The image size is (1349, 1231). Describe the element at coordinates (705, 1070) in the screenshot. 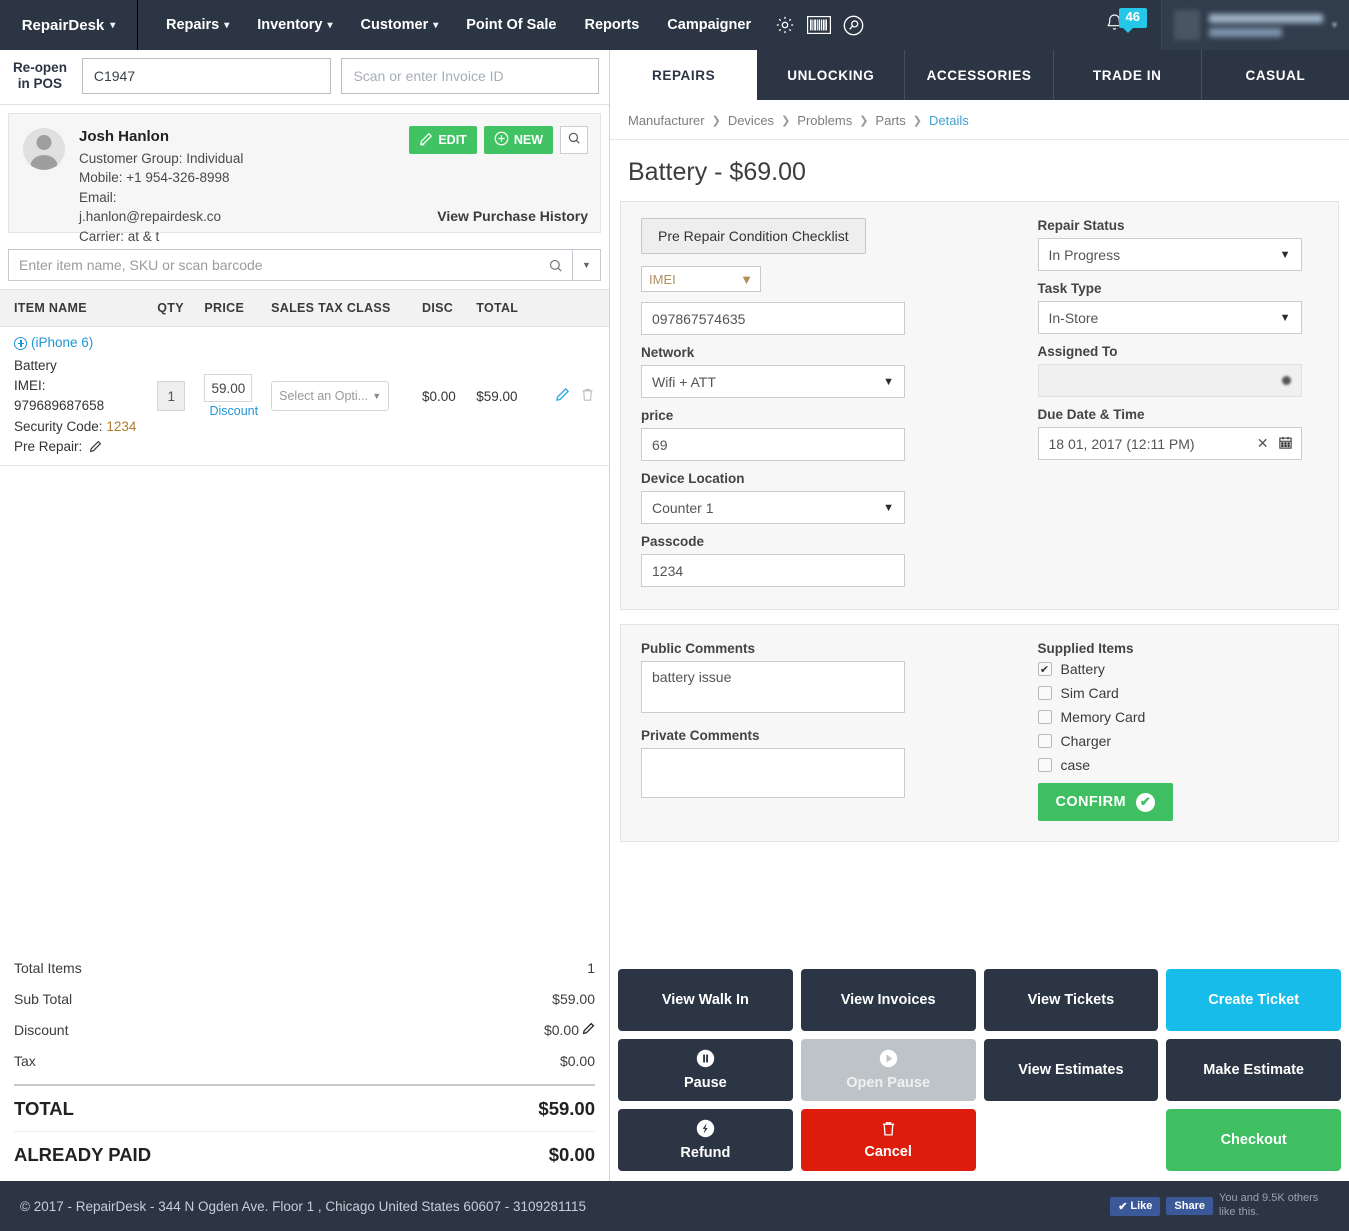

I see `pause-button: Pause` at that location.